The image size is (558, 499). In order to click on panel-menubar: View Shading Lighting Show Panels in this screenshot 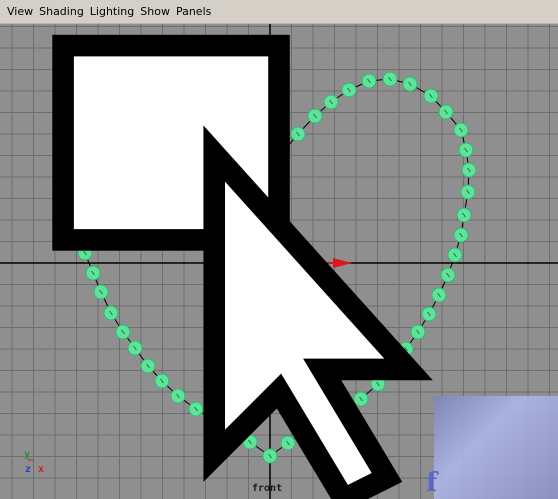, I will do `click(279, 12)`.